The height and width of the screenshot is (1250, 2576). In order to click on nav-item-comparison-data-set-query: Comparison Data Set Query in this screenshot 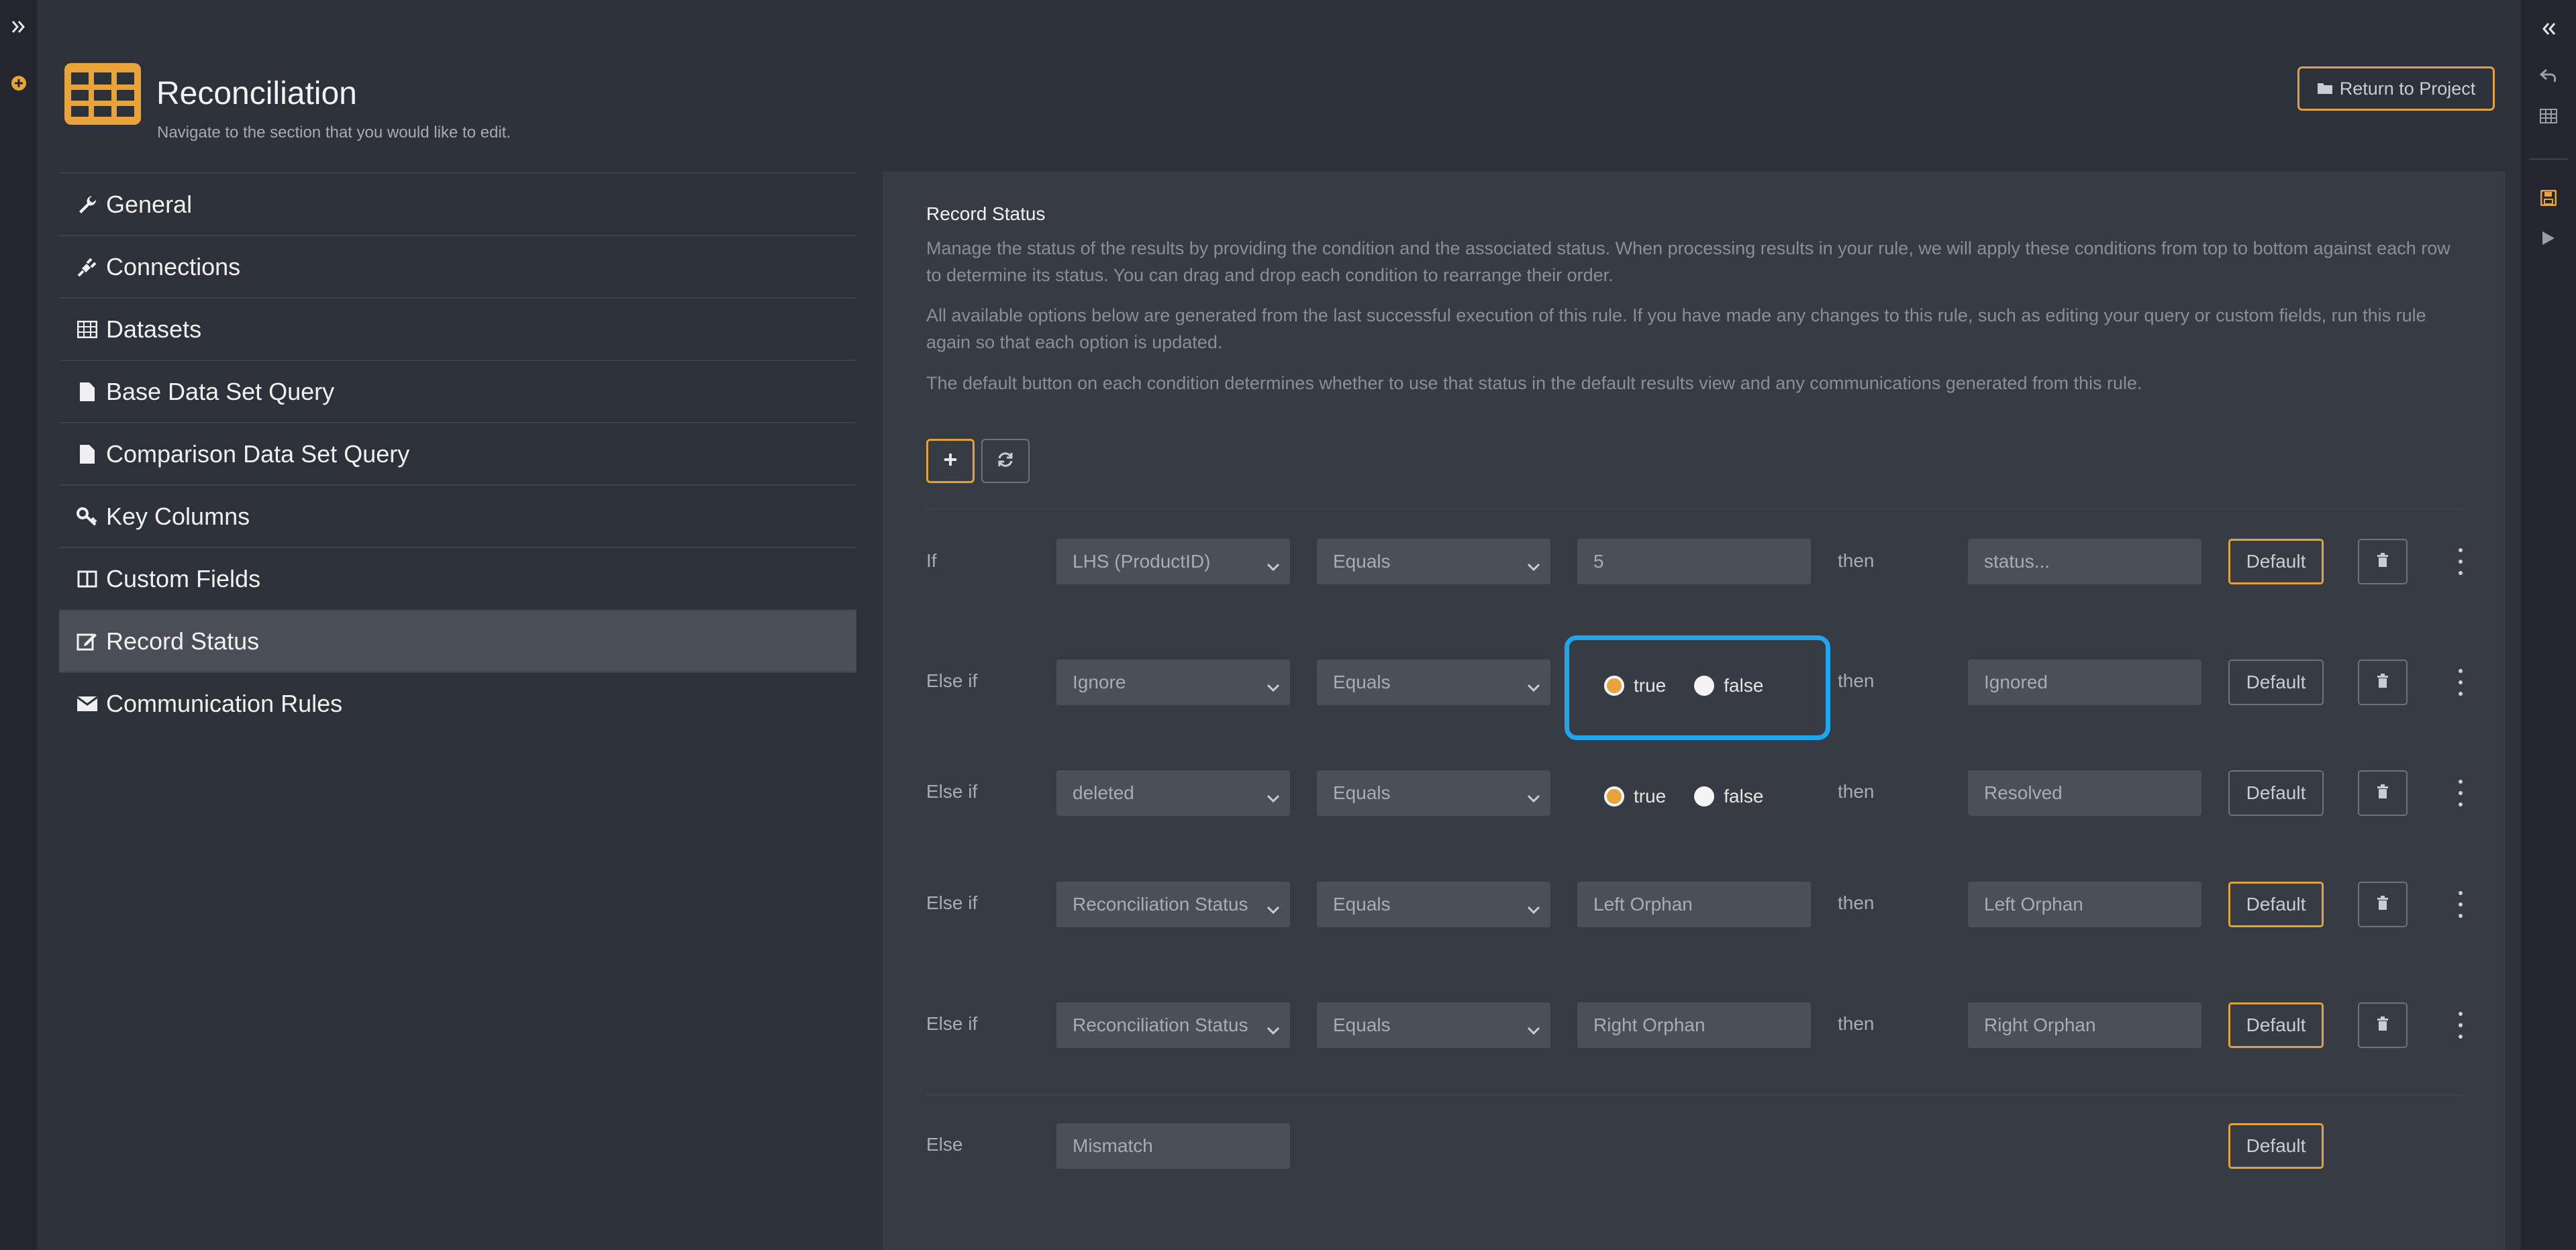, I will do `click(457, 453)`.